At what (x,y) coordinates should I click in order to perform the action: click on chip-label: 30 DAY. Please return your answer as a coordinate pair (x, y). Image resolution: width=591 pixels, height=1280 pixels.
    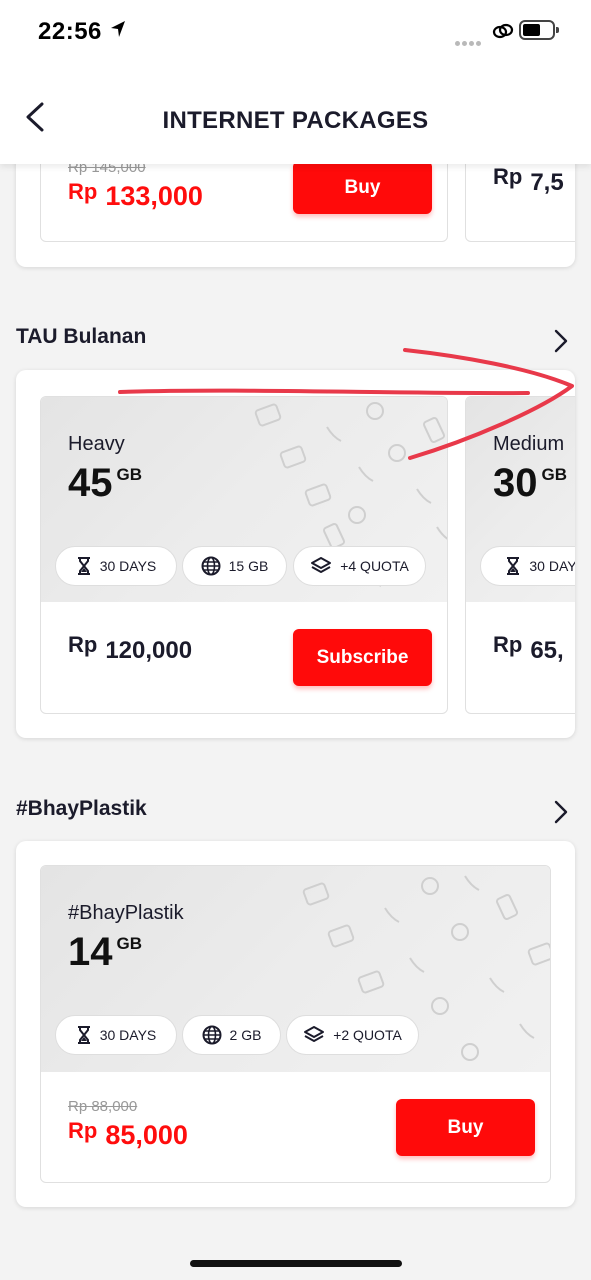
    Looking at the image, I should click on (552, 566).